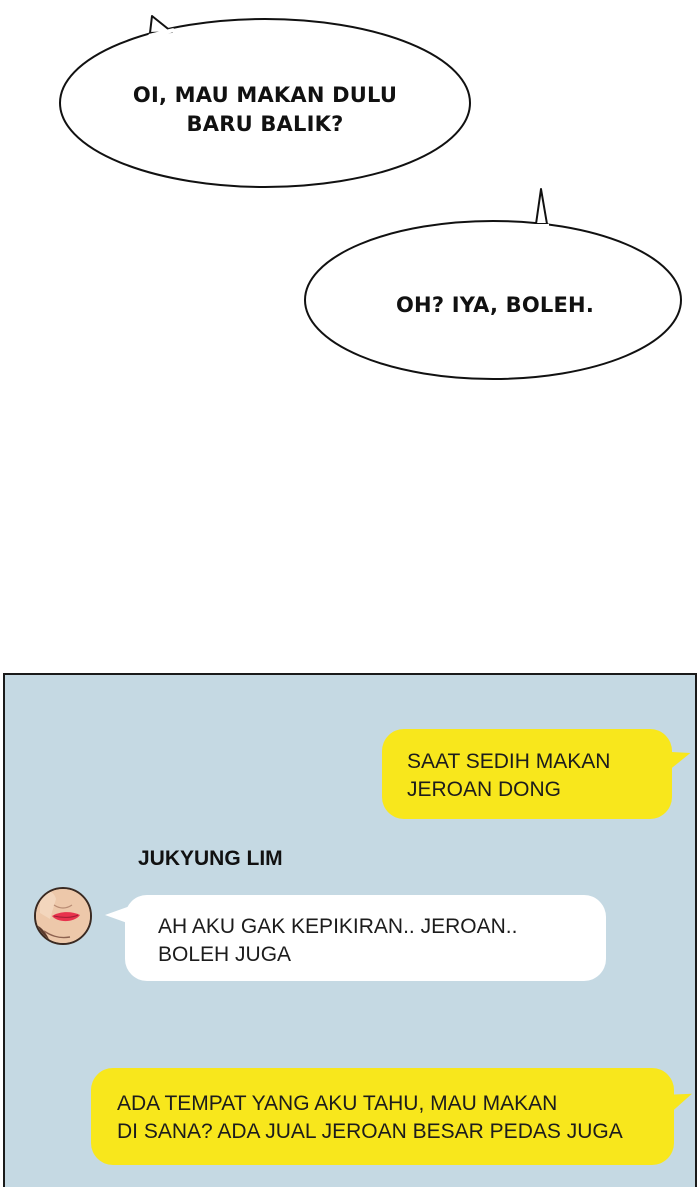  Describe the element at coordinates (265, 124) in the screenshot. I see `speech-line: BARU BALIK?` at that location.